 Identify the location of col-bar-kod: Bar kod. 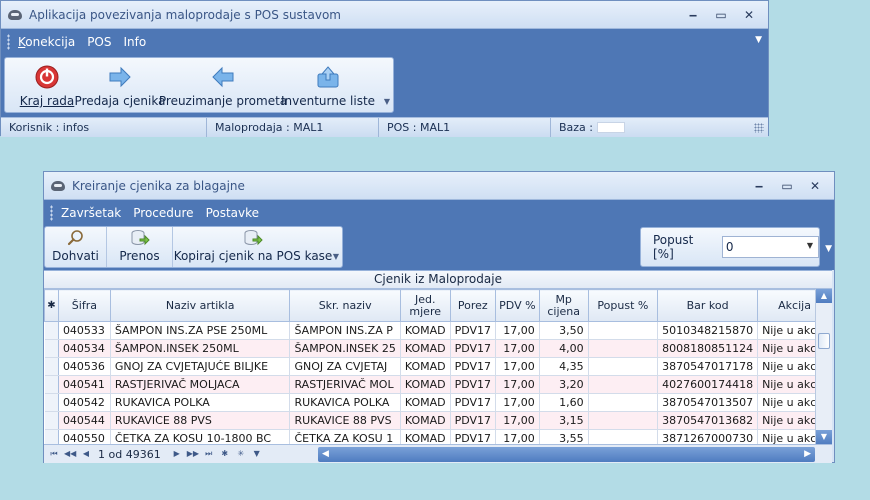
(708, 305).